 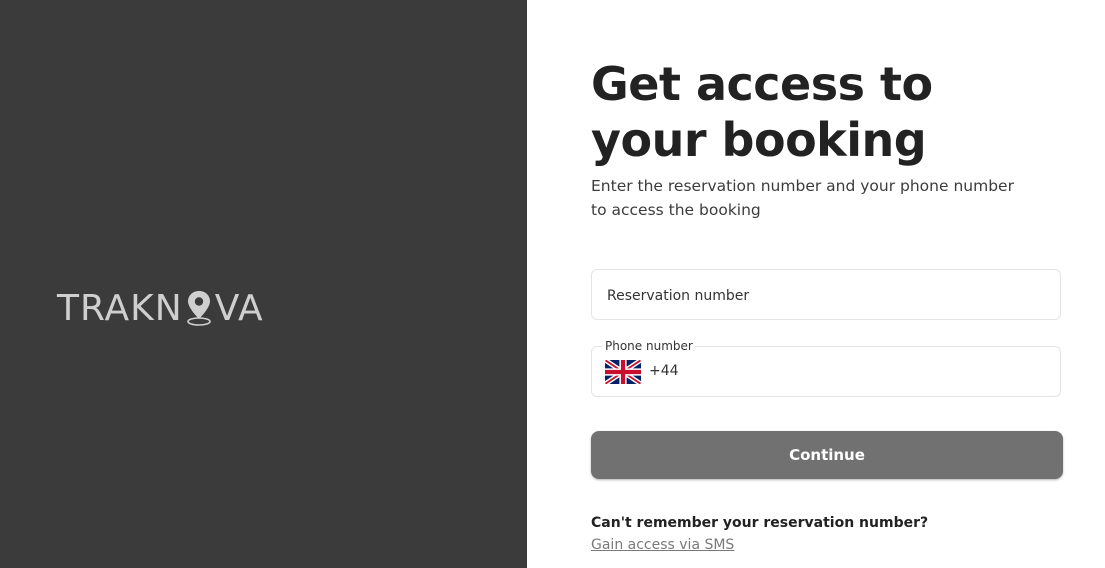 What do you see at coordinates (762, 112) in the screenshot?
I see `page-title: Get access to your booking` at bounding box center [762, 112].